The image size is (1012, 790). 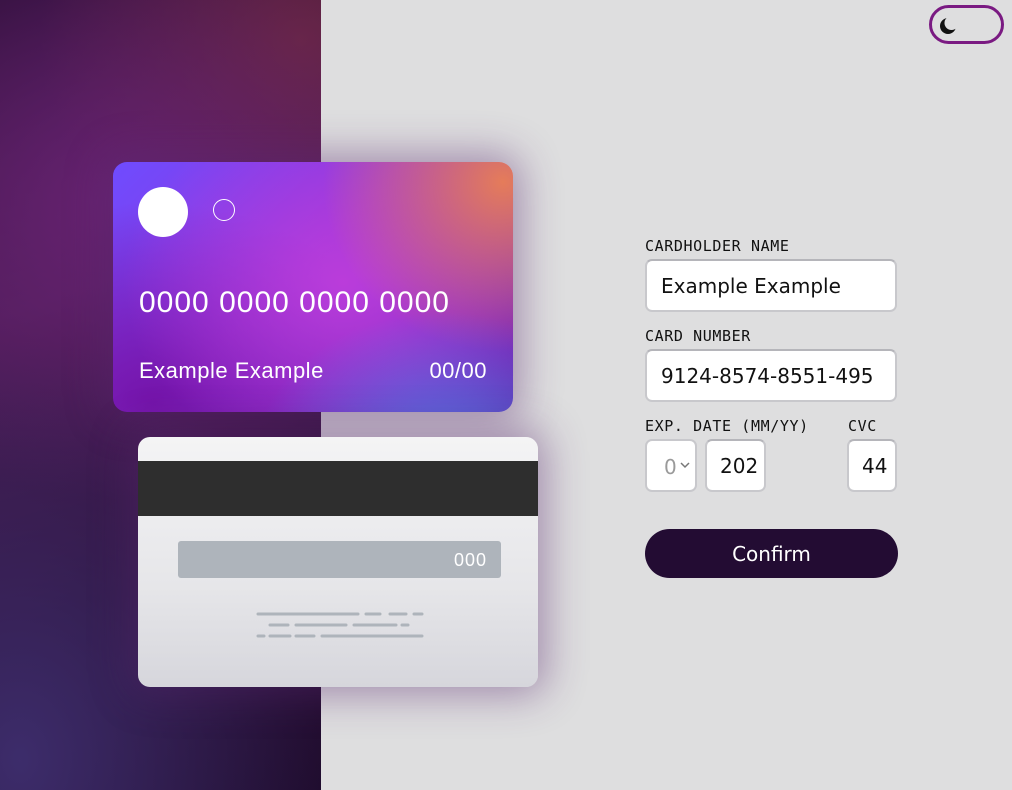 What do you see at coordinates (966, 24) in the screenshot?
I see `theme-toggle` at bounding box center [966, 24].